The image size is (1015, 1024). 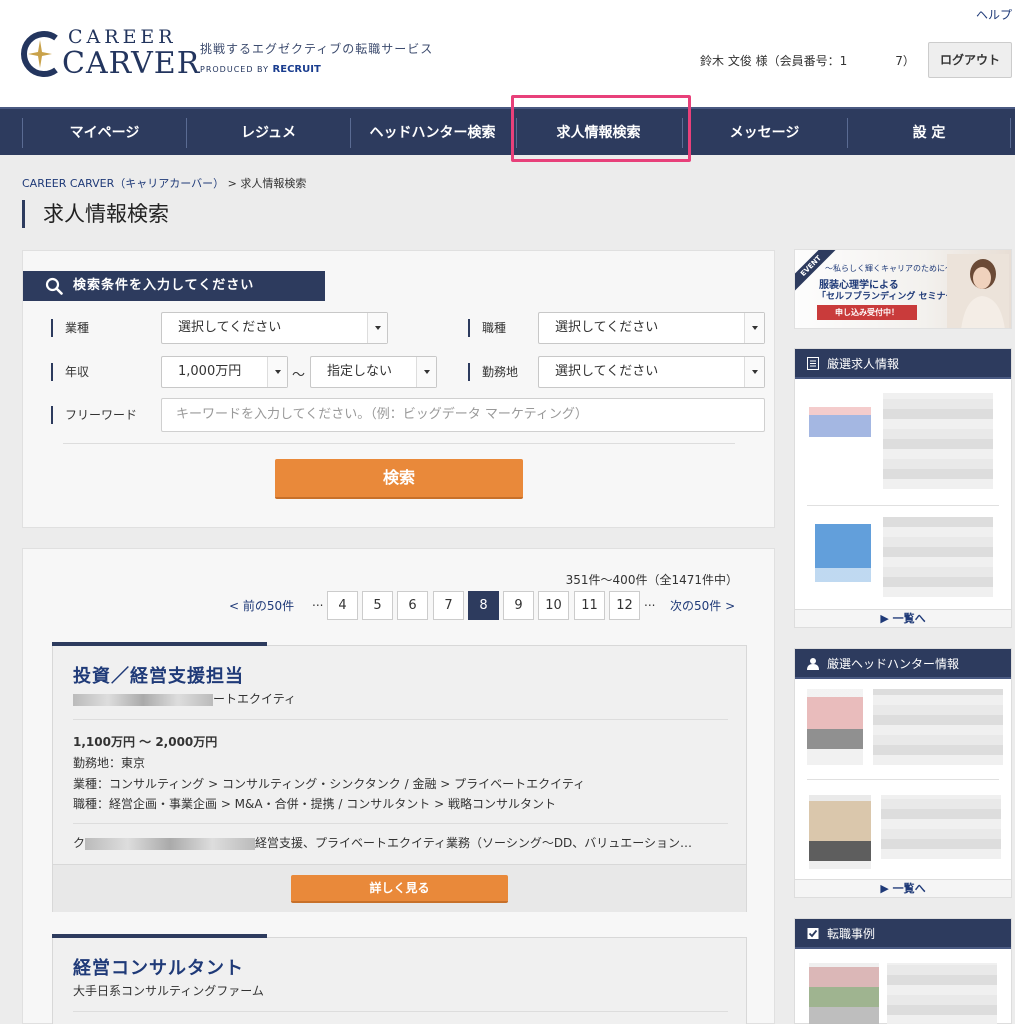 What do you see at coordinates (230, 327) in the screenshot?
I see `industry-select-value: 選択してください` at bounding box center [230, 327].